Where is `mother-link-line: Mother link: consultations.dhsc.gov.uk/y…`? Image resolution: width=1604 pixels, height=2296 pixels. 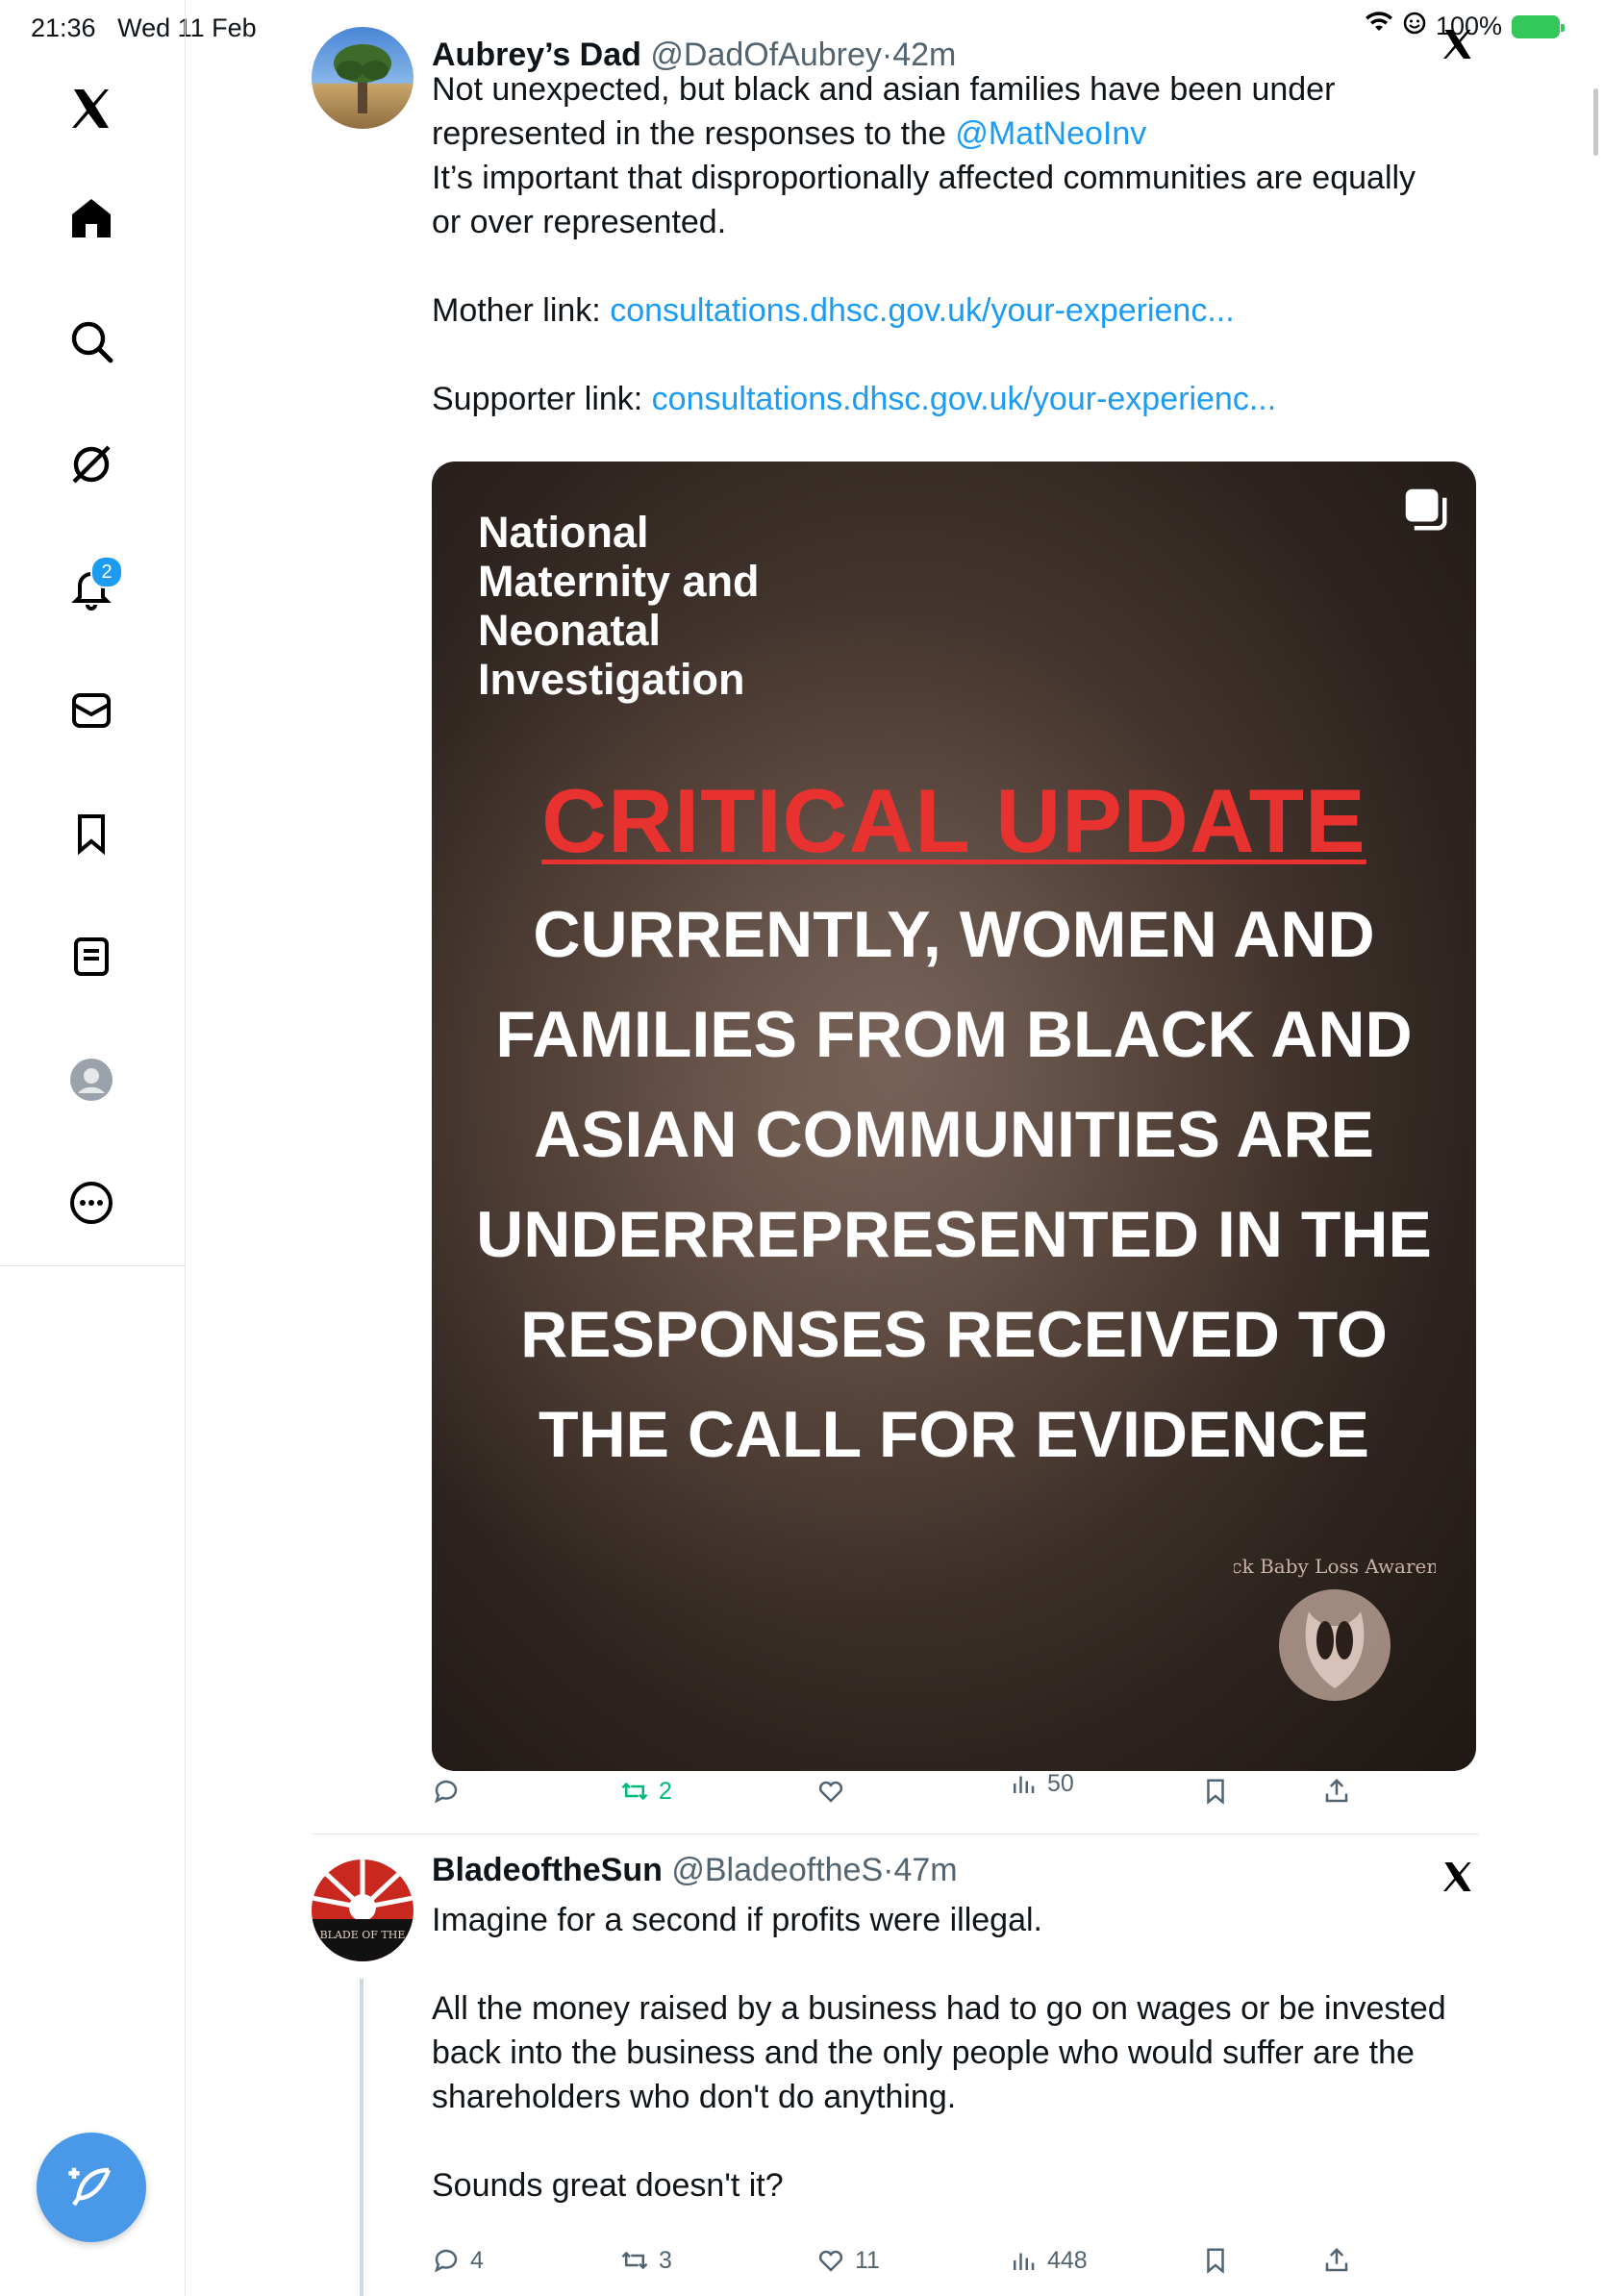 mother-link-line: Mother link: consultations.dhsc.gov.uk/y… is located at coordinates (833, 310).